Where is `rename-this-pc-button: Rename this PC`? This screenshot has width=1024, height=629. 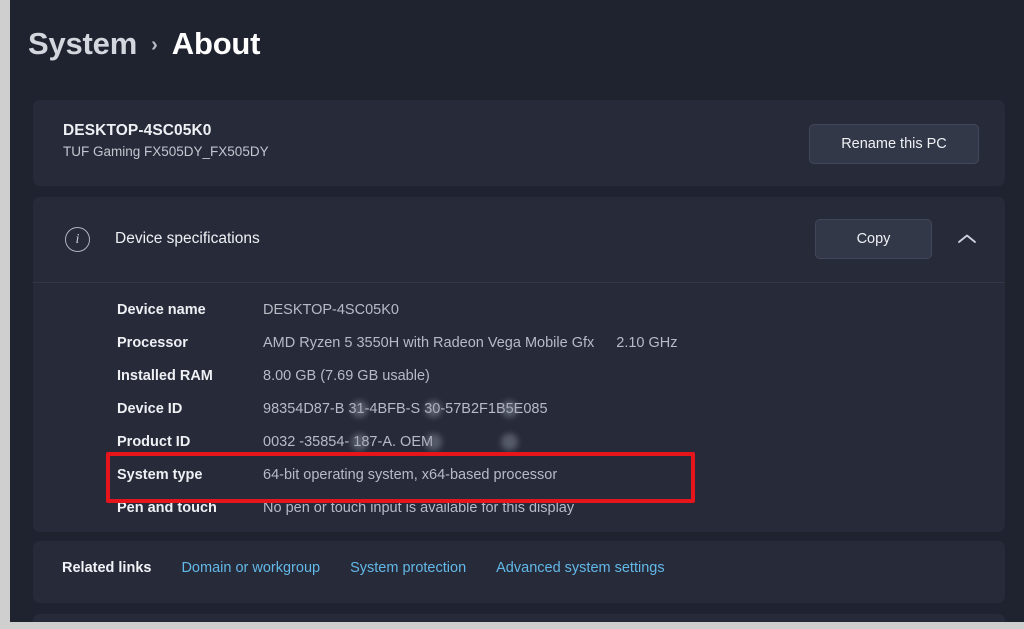
rename-this-pc-button: Rename this PC is located at coordinates (894, 144).